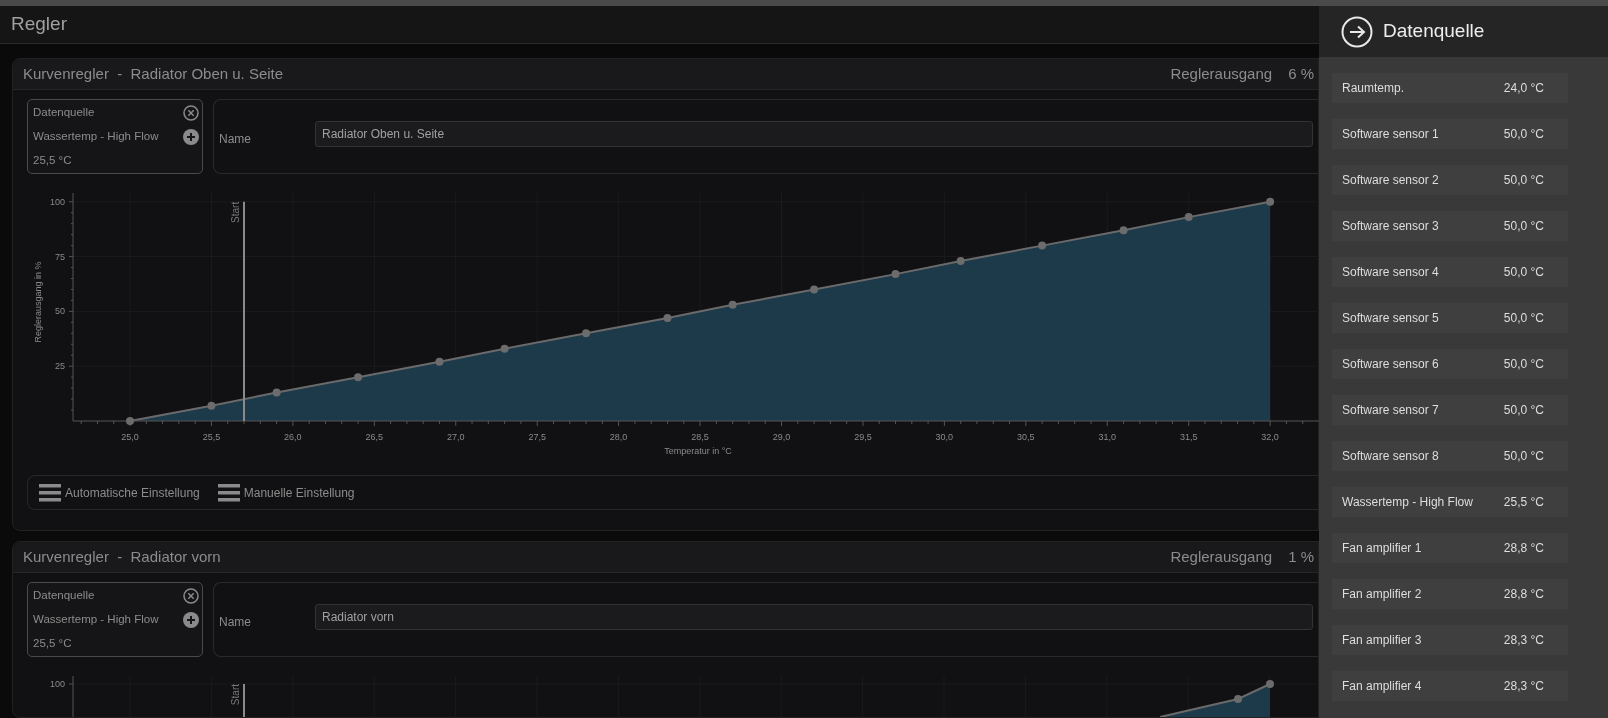 The image size is (1608, 718). What do you see at coordinates (1450, 318) in the screenshot?
I see `data-source-item: Software sensor 5 50,0 °C` at bounding box center [1450, 318].